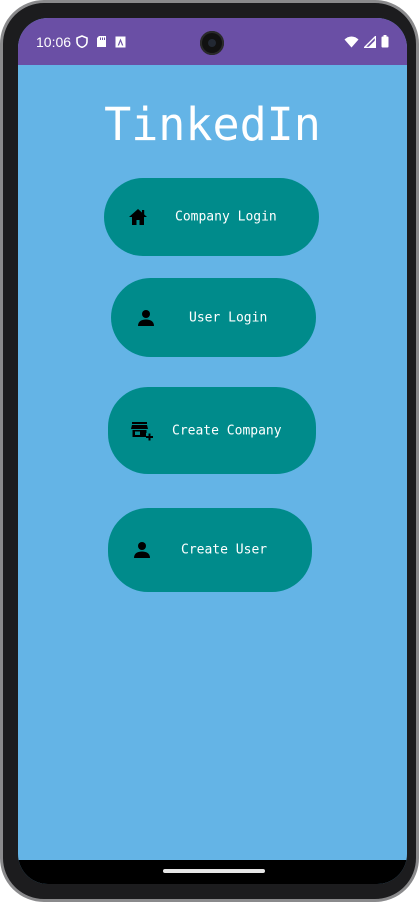  What do you see at coordinates (142, 430) in the screenshot?
I see `store-add-icon` at bounding box center [142, 430].